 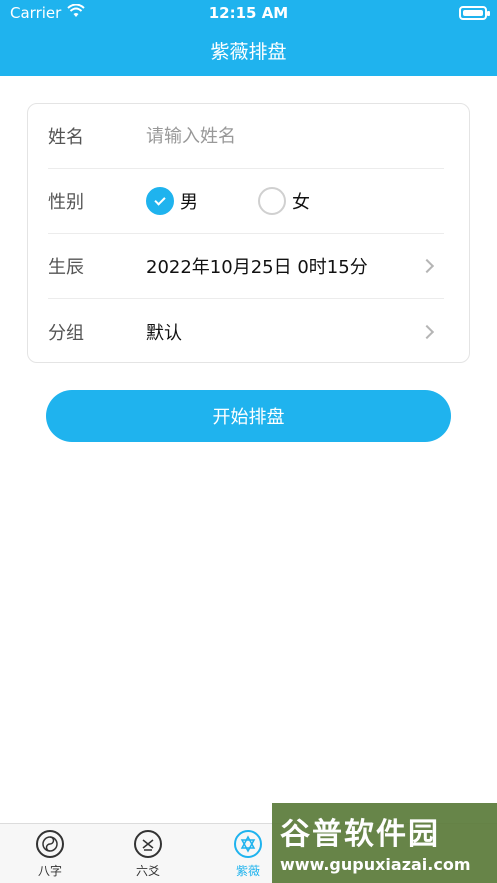 I want to click on nav-bar: 紫薇排盘, so click(x=248, y=51).